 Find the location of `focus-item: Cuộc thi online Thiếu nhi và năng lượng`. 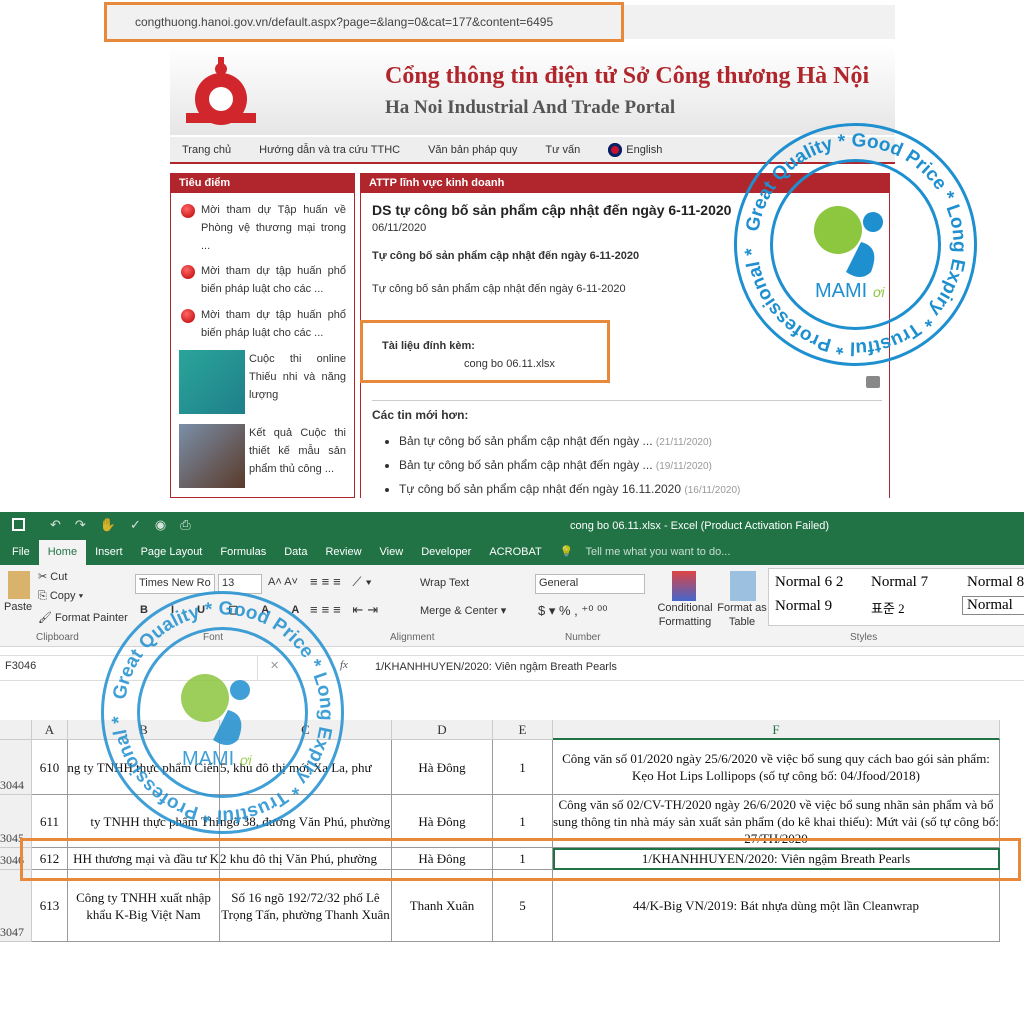

focus-item: Cuộc thi online Thiếu nhi và năng lượng is located at coordinates (297, 377).